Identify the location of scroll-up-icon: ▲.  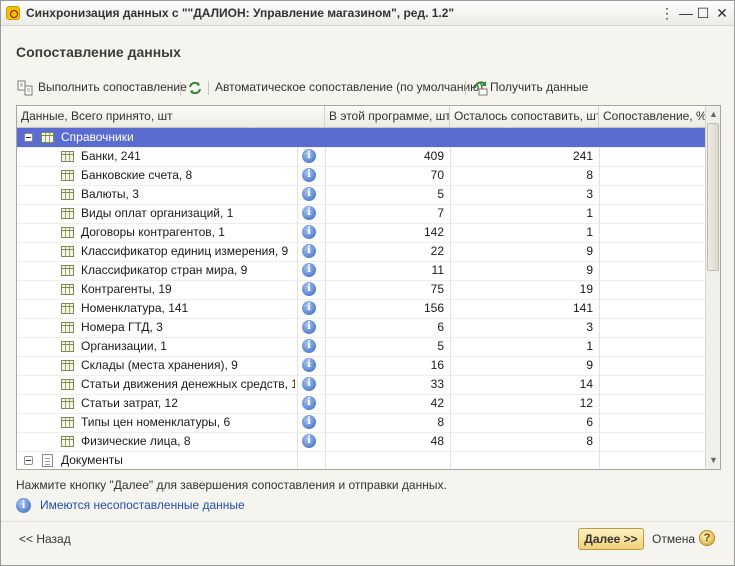
(713, 114).